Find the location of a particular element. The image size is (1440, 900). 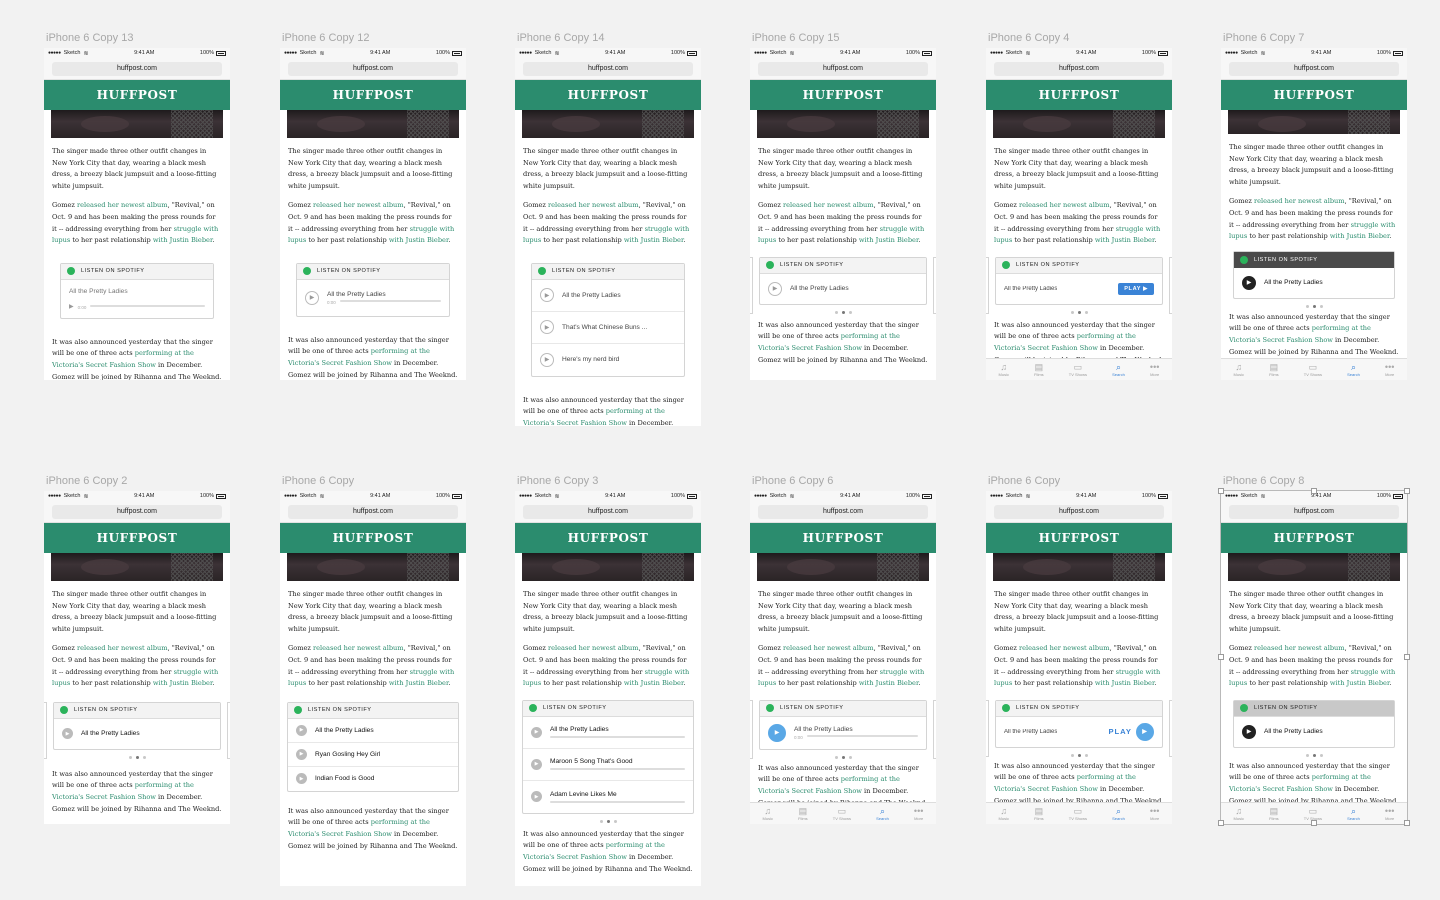

artboard-label: iPhone 6 Copy 6 is located at coordinates (792, 481).